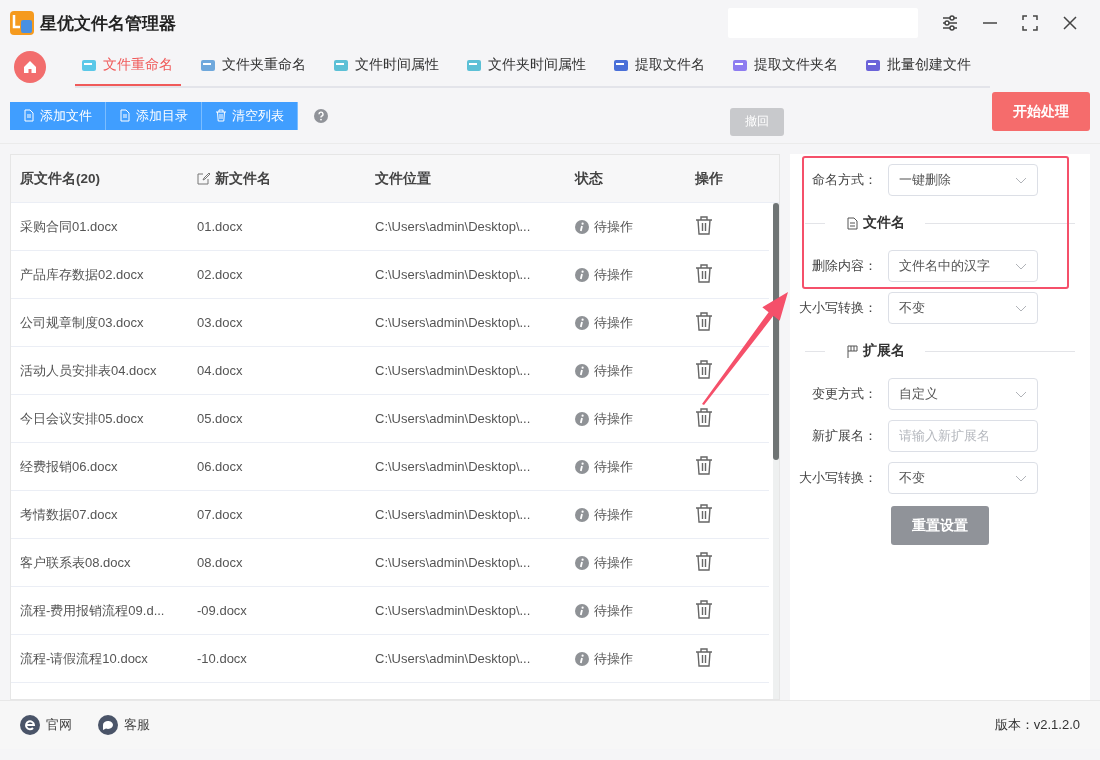 The width and height of the screenshot is (1100, 760). I want to click on window-title: 星优文件名管理器, so click(108, 23).